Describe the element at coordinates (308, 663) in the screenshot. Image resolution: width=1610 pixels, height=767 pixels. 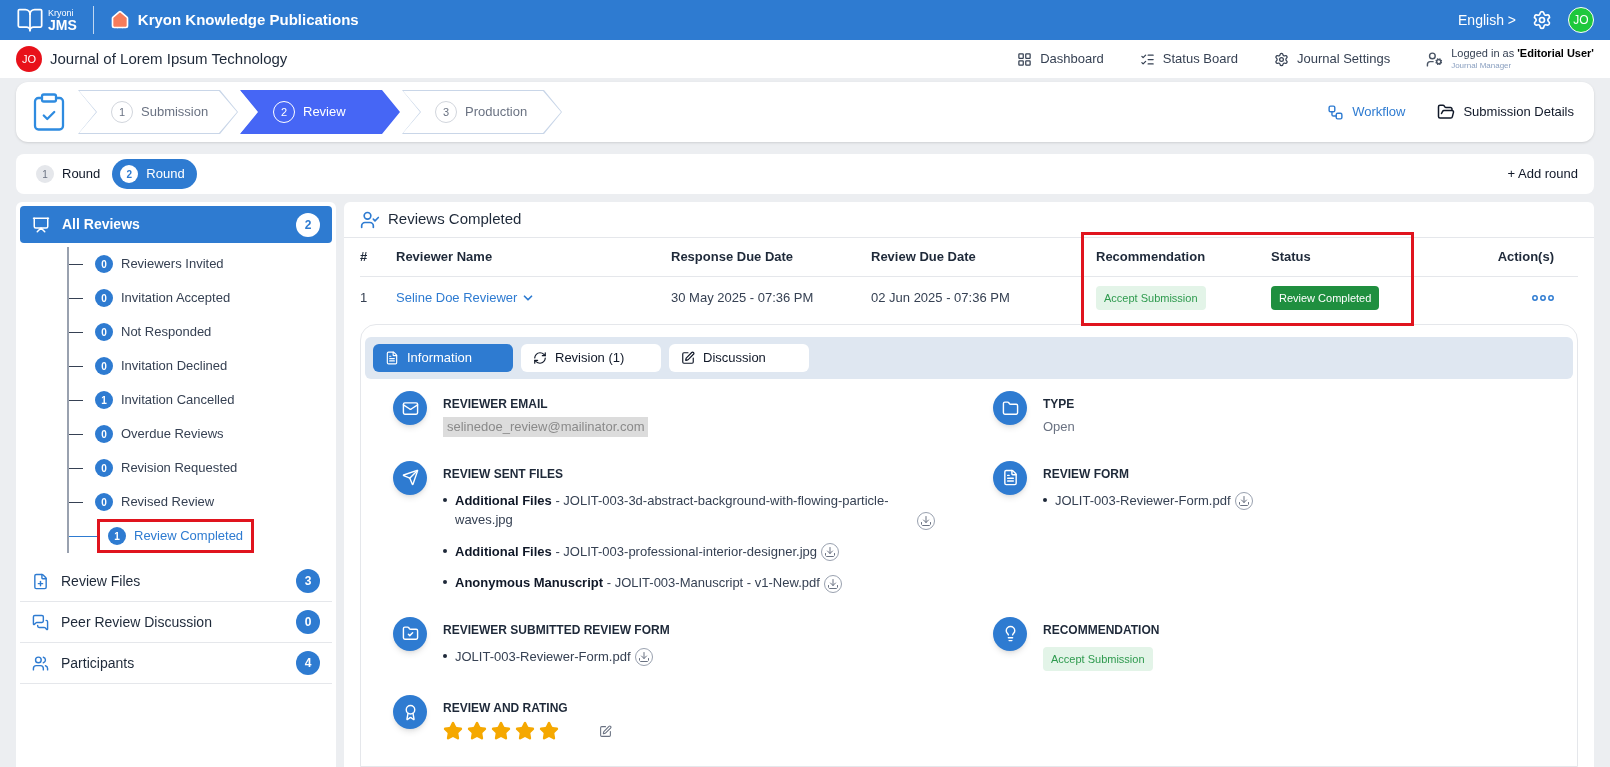
I see `count-badge: 4` at that location.